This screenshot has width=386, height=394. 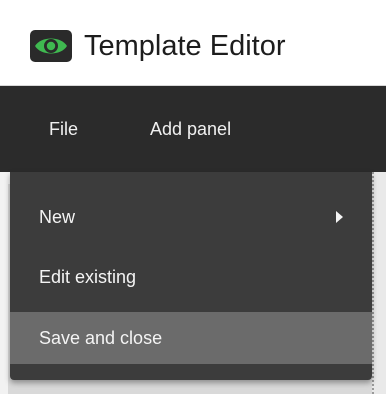 What do you see at coordinates (379, 283) in the screenshot?
I see `canvas-panel-edge` at bounding box center [379, 283].